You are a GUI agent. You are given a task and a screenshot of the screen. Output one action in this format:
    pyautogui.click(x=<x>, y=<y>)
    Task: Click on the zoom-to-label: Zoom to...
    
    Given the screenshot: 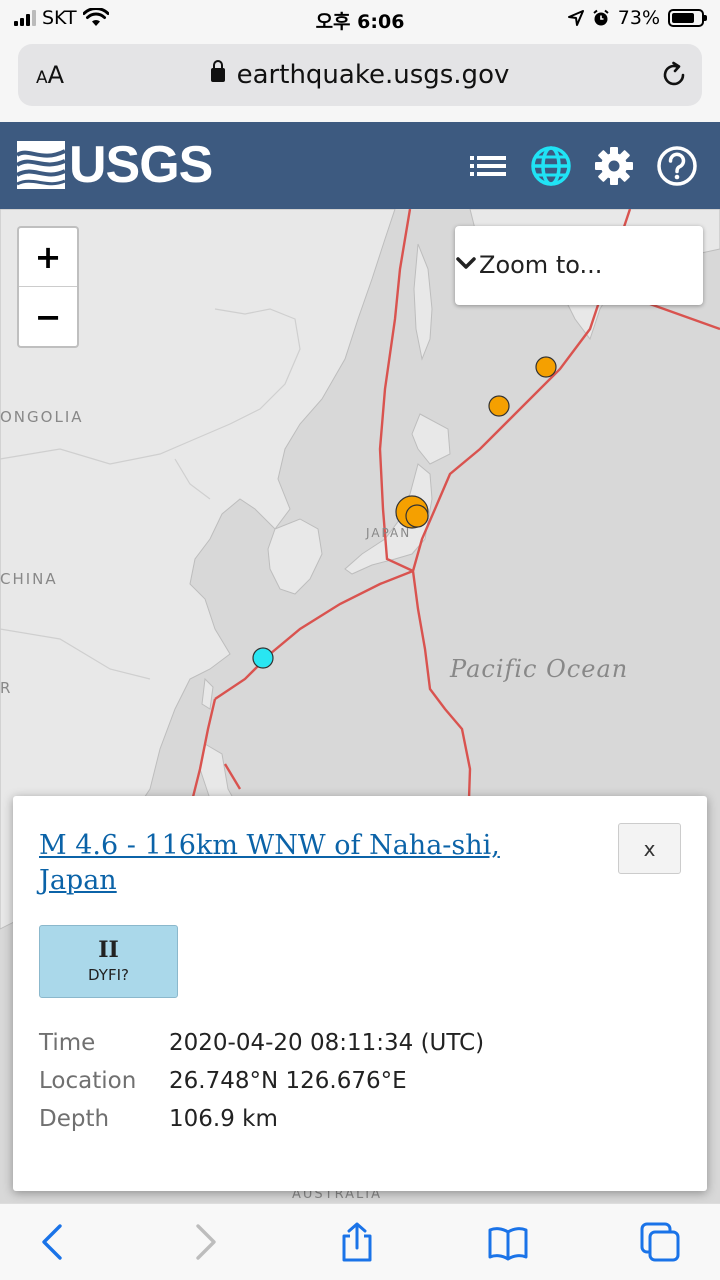 What is the action you would take?
    pyautogui.click(x=541, y=265)
    